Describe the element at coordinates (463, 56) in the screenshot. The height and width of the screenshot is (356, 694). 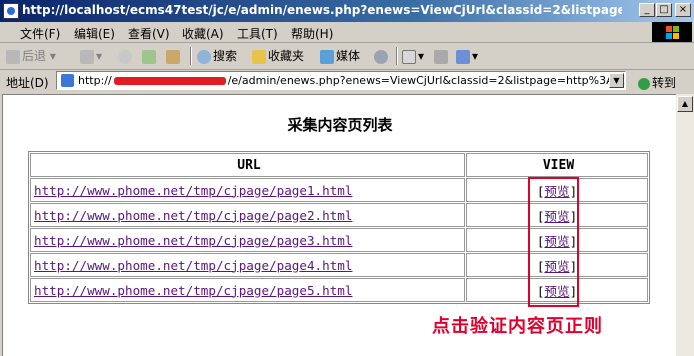
I see `word-icon` at that location.